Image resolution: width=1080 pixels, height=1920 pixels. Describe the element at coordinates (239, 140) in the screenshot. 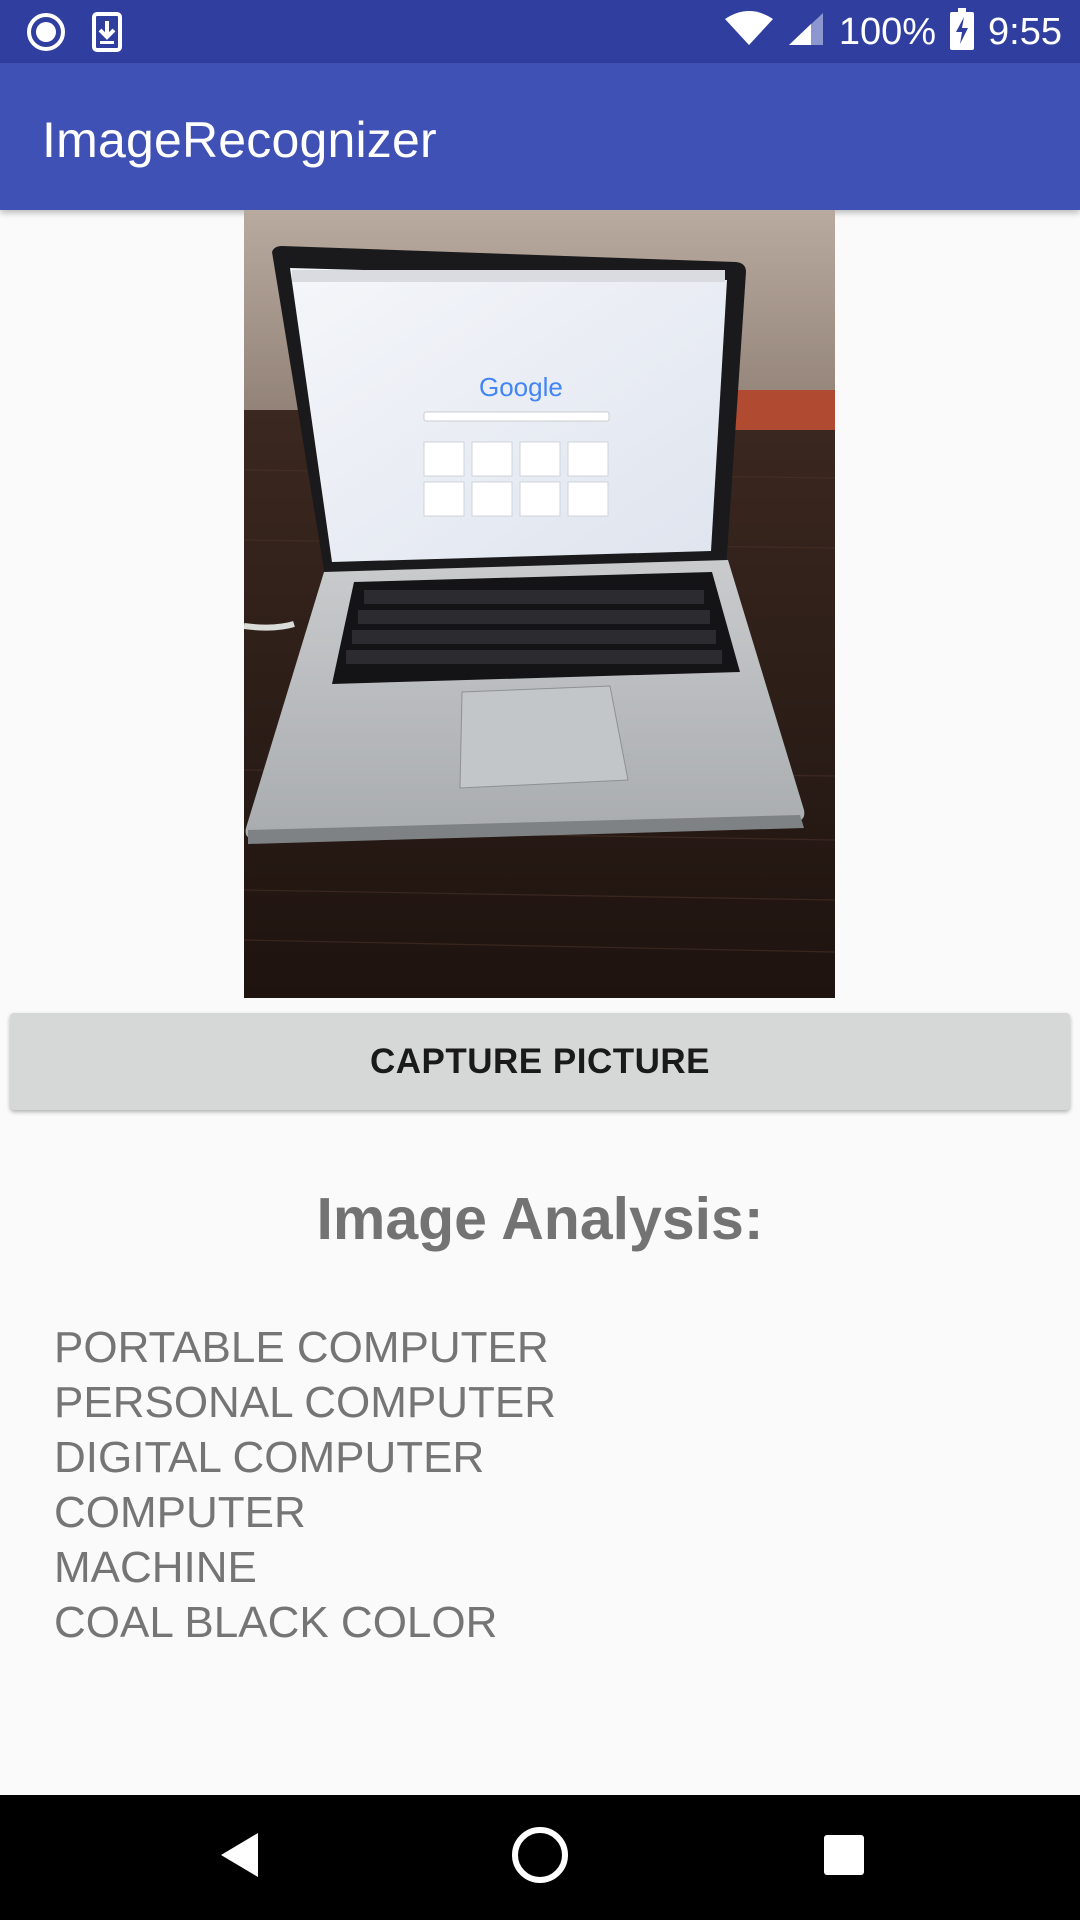

I see `app-title: ImageRecognizer` at that location.